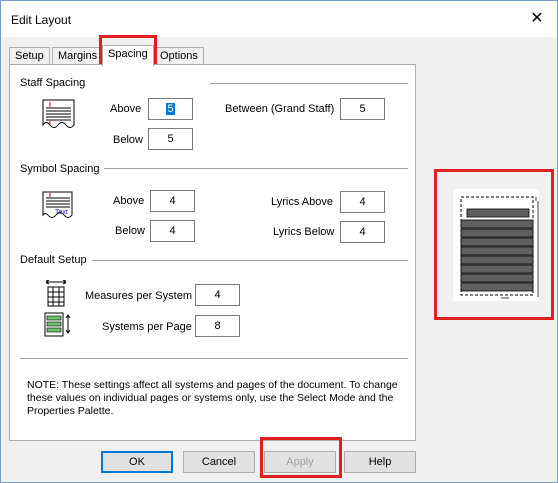 Image resolution: width=558 pixels, height=483 pixels. Describe the element at coordinates (362, 109) in the screenshot. I see `between-grand-staff-field: 5` at that location.